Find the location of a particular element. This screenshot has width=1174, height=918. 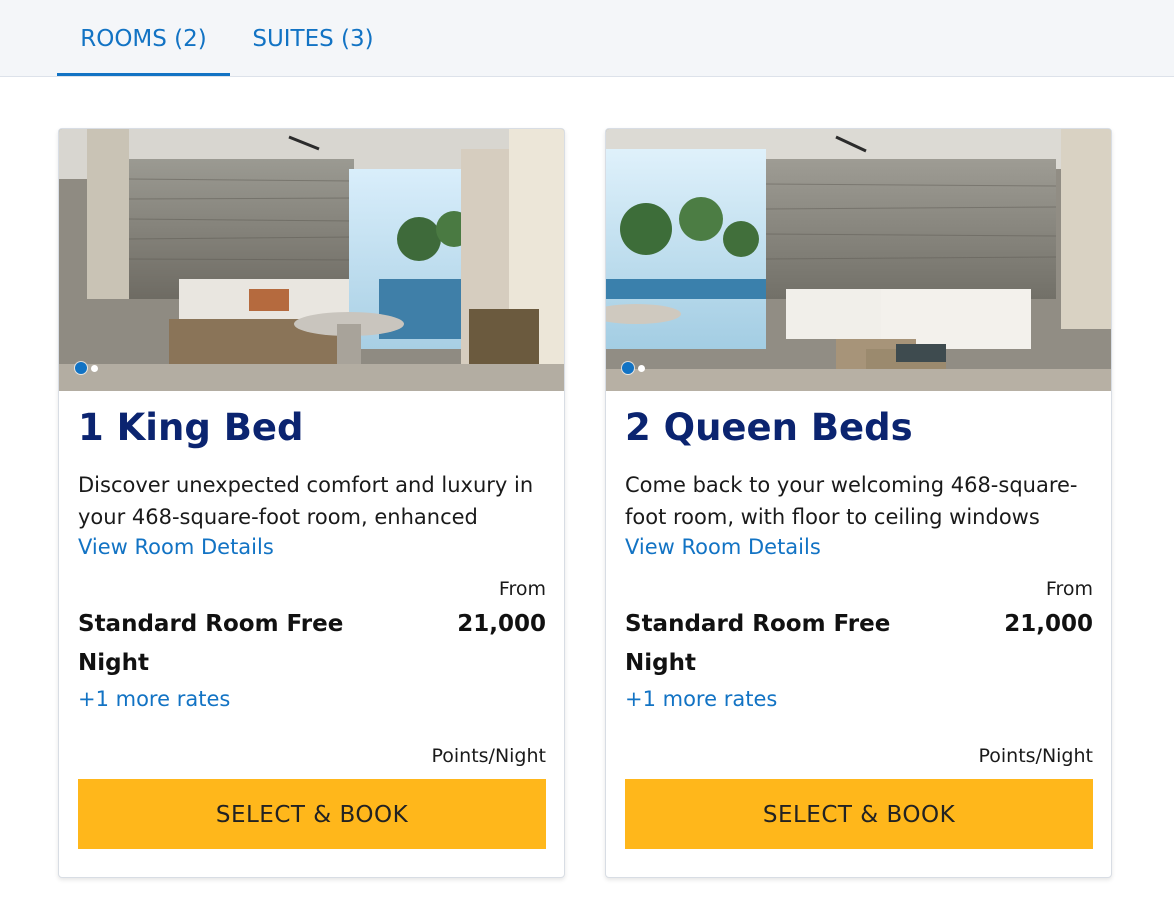

tab-rooms: ROOMS (2) is located at coordinates (143, 50).